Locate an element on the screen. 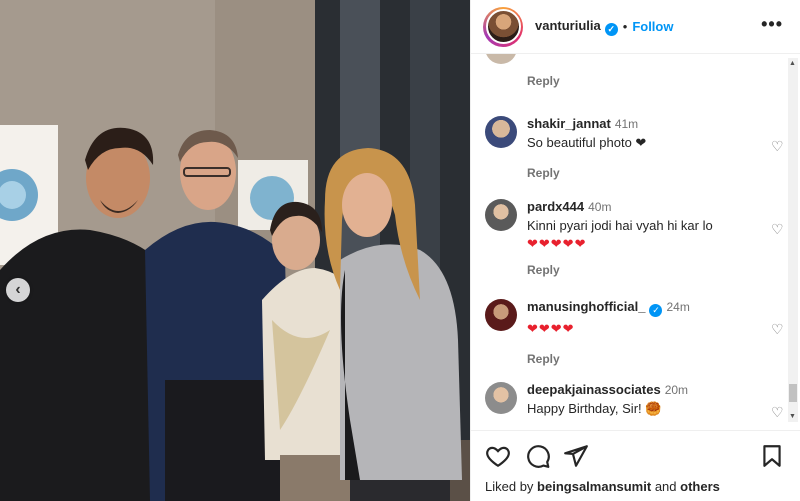 The width and height of the screenshot is (800, 501). comment-time: 20m is located at coordinates (676, 390).